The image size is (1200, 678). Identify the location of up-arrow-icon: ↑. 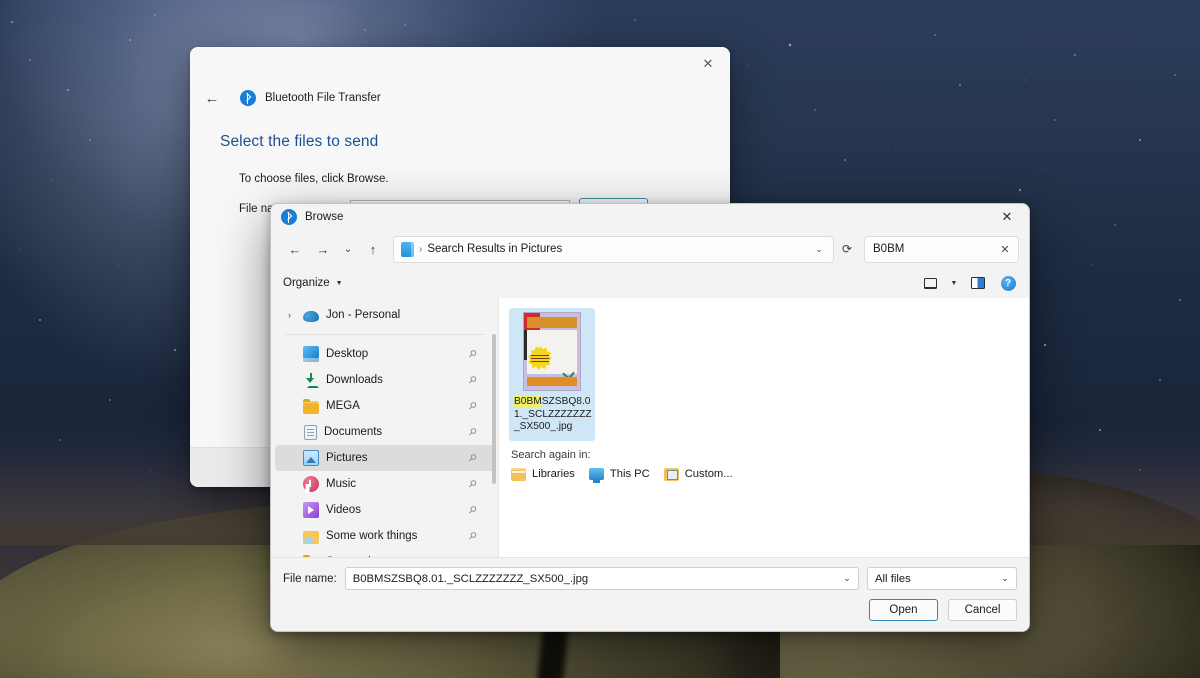
(373, 249).